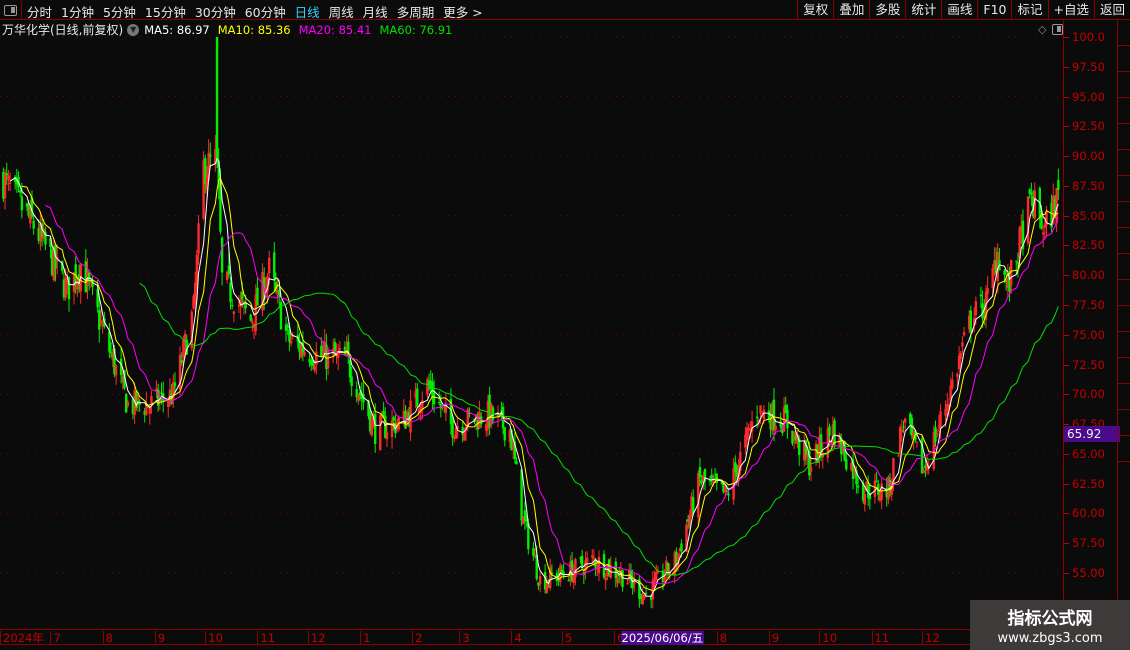 The image size is (1130, 650). I want to click on tool-button: 叠加, so click(851, 10).